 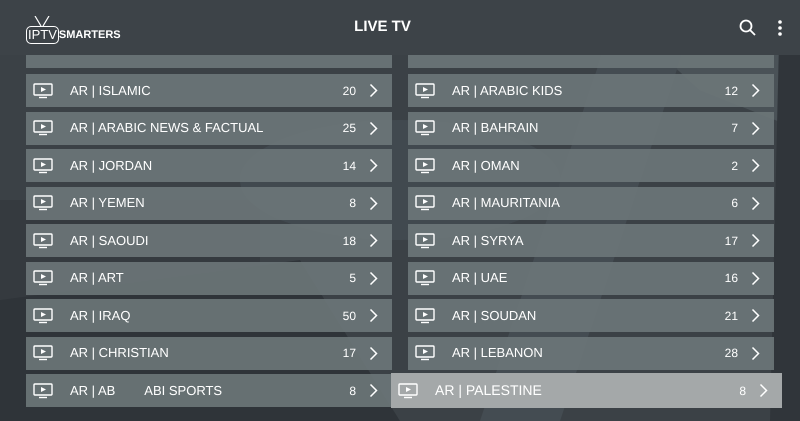 I want to click on category-name: AR | MAURITANIA, so click(x=506, y=203).